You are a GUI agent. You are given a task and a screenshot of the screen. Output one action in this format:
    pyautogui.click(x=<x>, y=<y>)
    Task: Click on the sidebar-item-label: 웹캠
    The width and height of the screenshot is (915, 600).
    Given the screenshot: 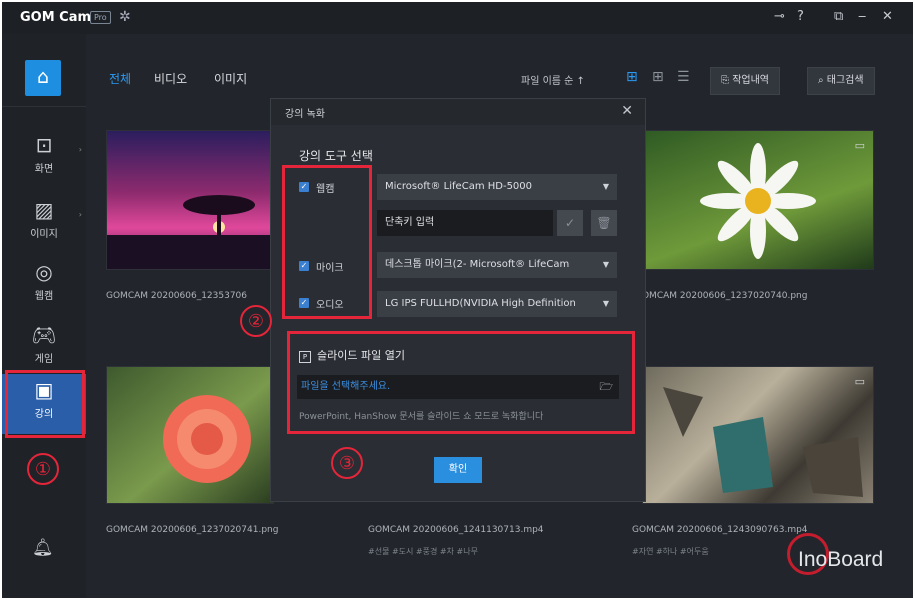 What is the action you would take?
    pyautogui.click(x=44, y=296)
    